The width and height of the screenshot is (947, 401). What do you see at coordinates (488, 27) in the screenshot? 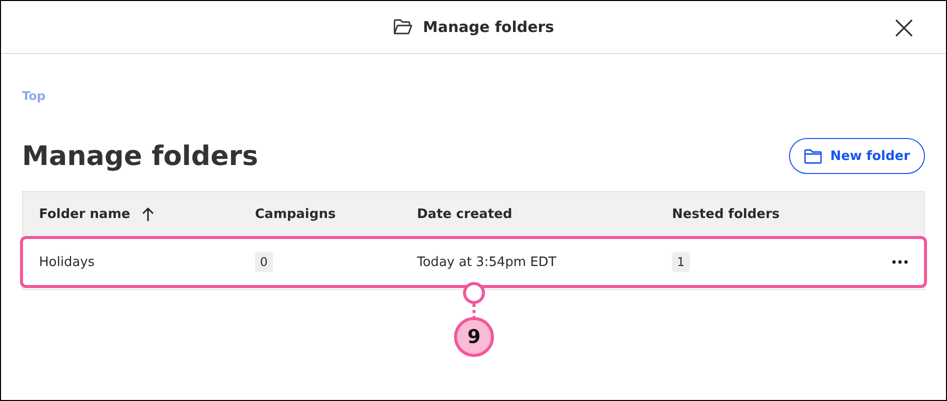
I see `dialog-title: Manage folders` at bounding box center [488, 27].